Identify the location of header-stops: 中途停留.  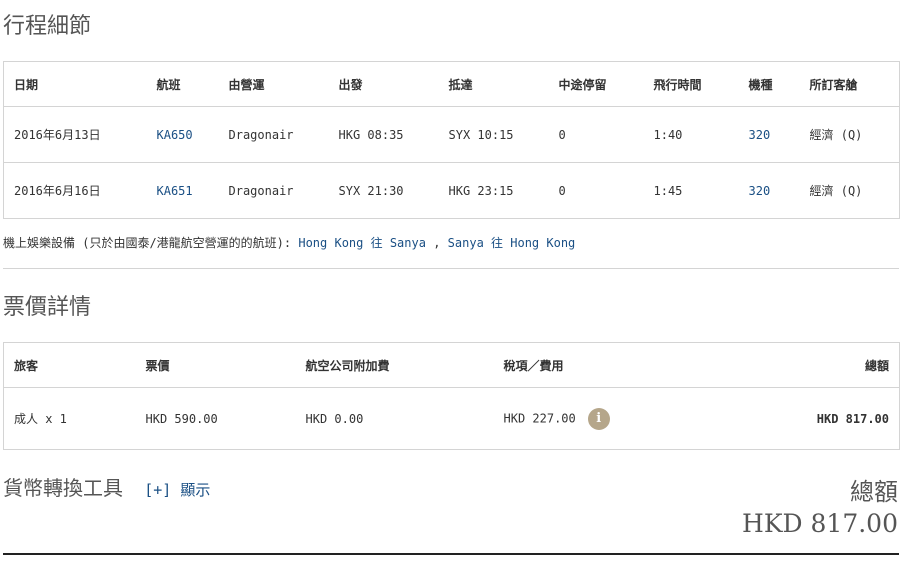
(582, 84).